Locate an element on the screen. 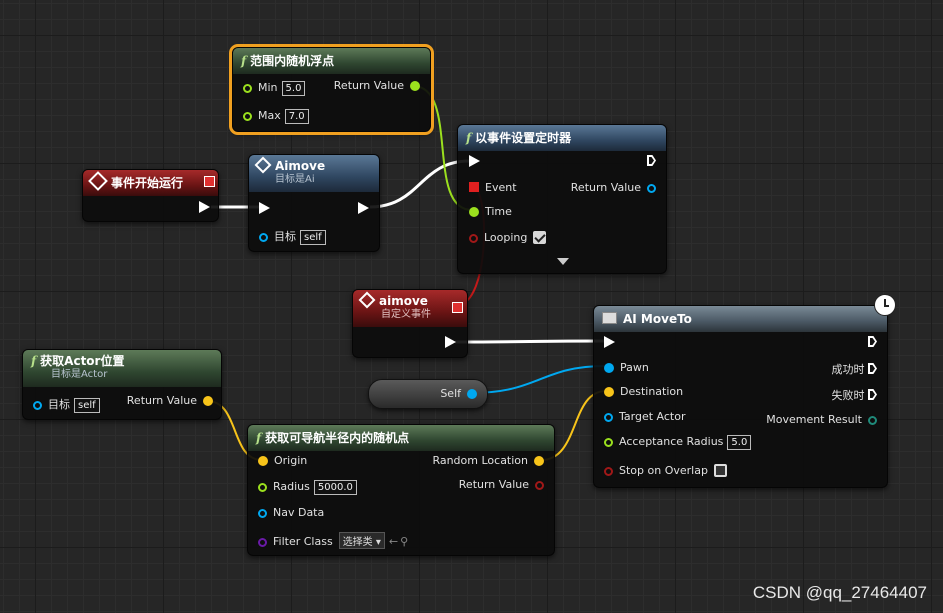  event-begin-play-node: 事件开始运行 is located at coordinates (150, 195).